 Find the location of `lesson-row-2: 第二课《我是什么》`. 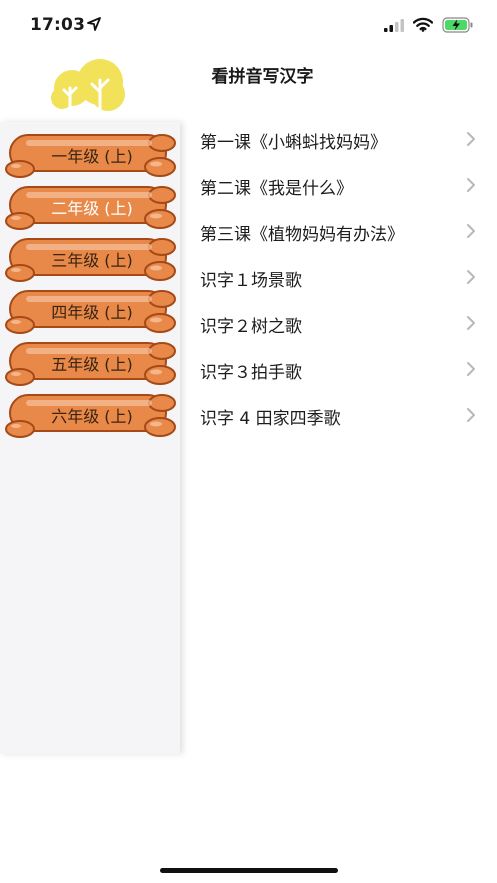

lesson-row-2: 第二课《我是什么》 is located at coordinates (338, 185).